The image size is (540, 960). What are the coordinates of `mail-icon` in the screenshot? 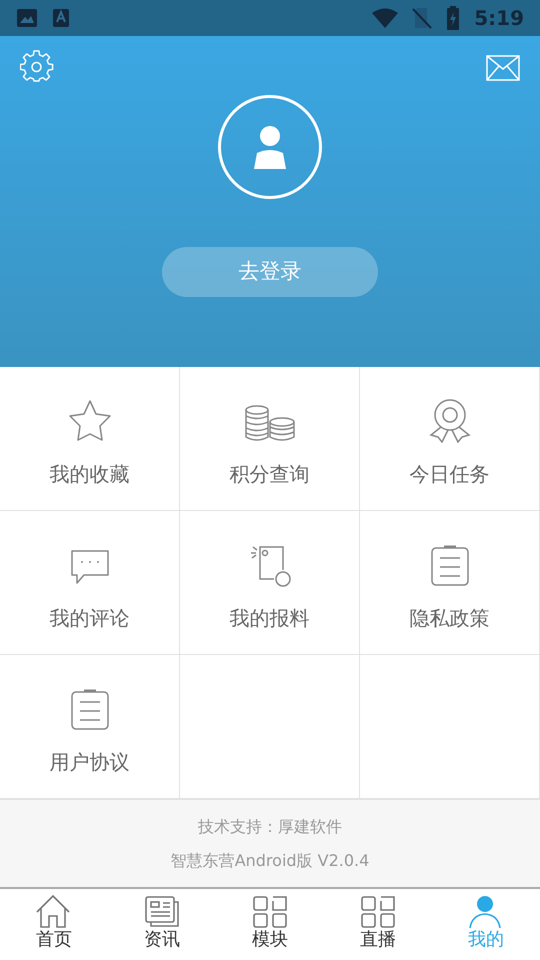 It's located at (503, 68).